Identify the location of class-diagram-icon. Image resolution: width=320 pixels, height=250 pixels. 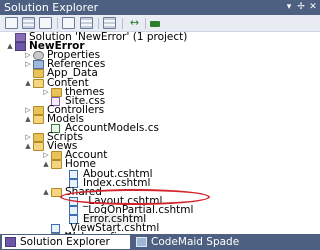
(109, 23).